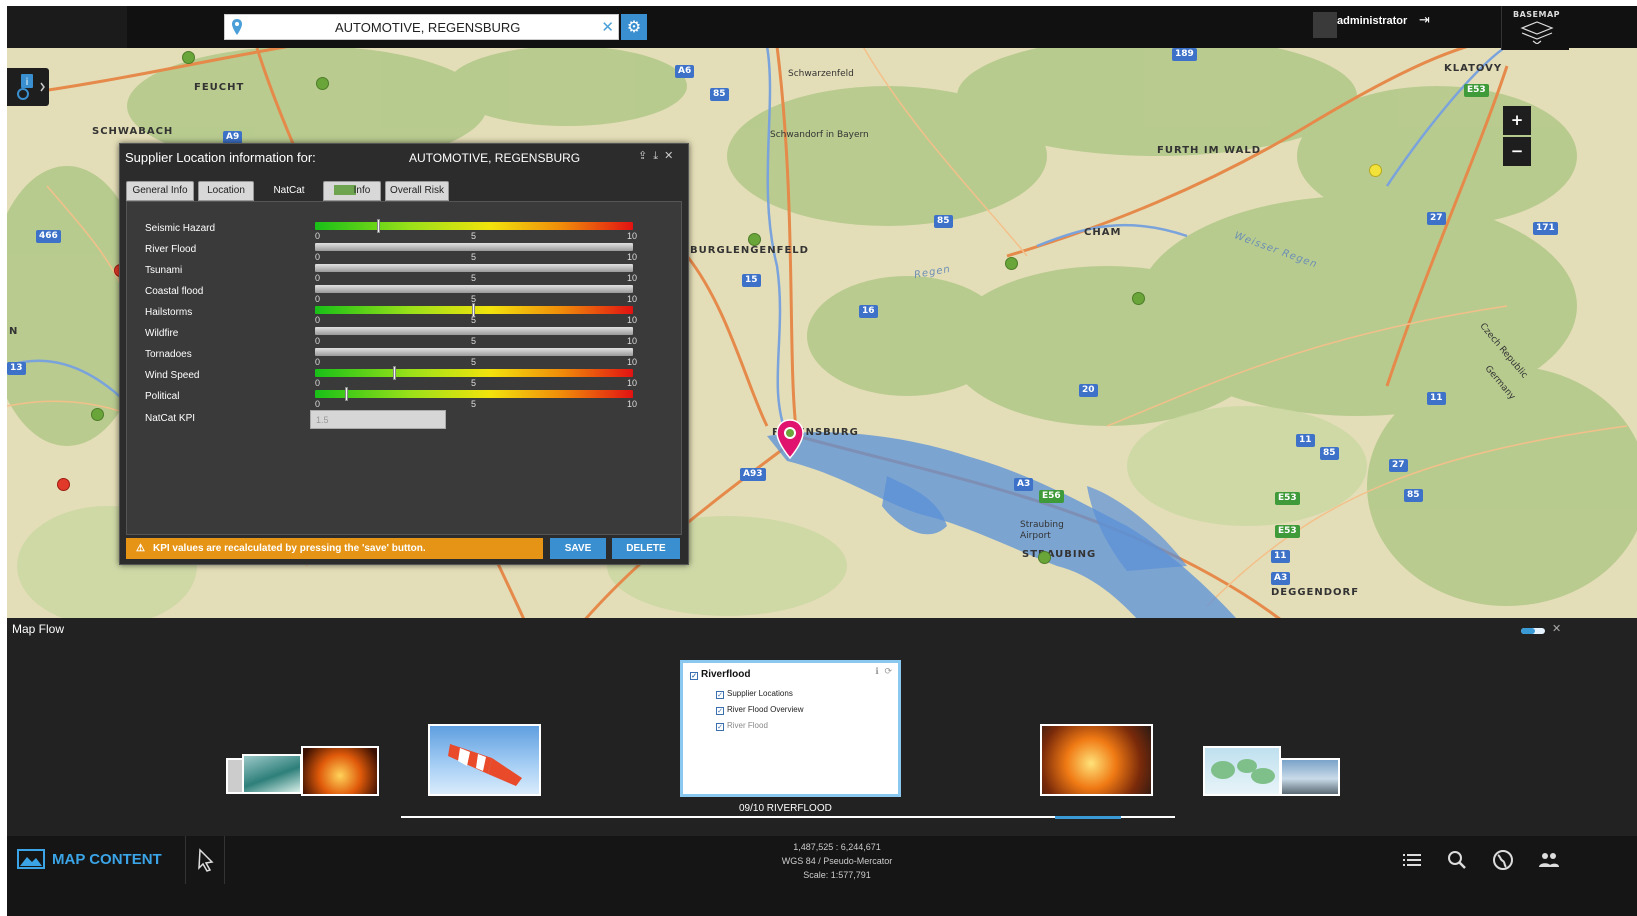 Image resolution: width=1637 pixels, height=916 pixels. I want to click on layer-item: ✓ River Flood, so click(742, 726).